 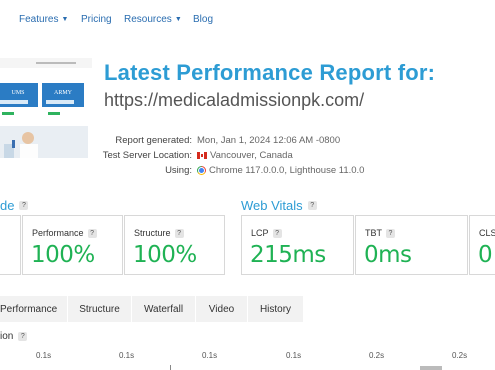 I want to click on nav-blog: Blog, so click(x=203, y=19).